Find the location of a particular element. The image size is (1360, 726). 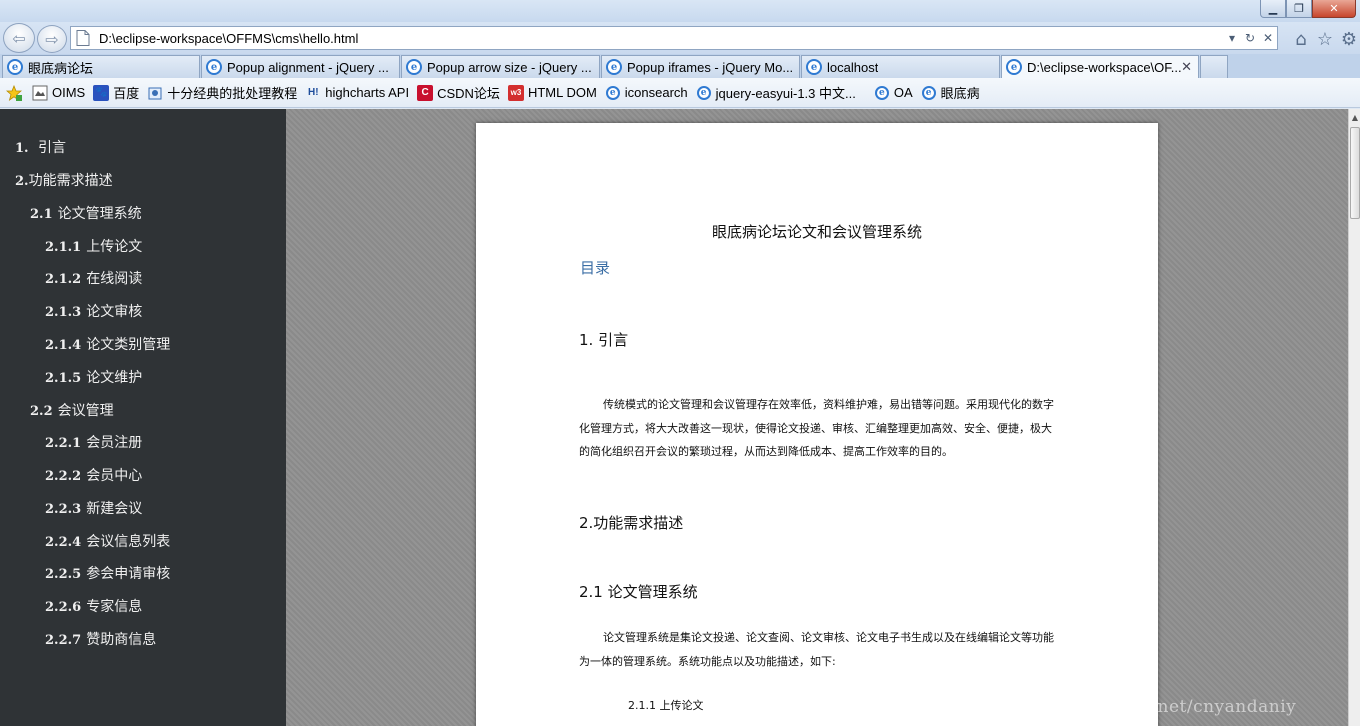

toc-item-upload-paper: 2.1.1 上传论文 is located at coordinates (93, 246).